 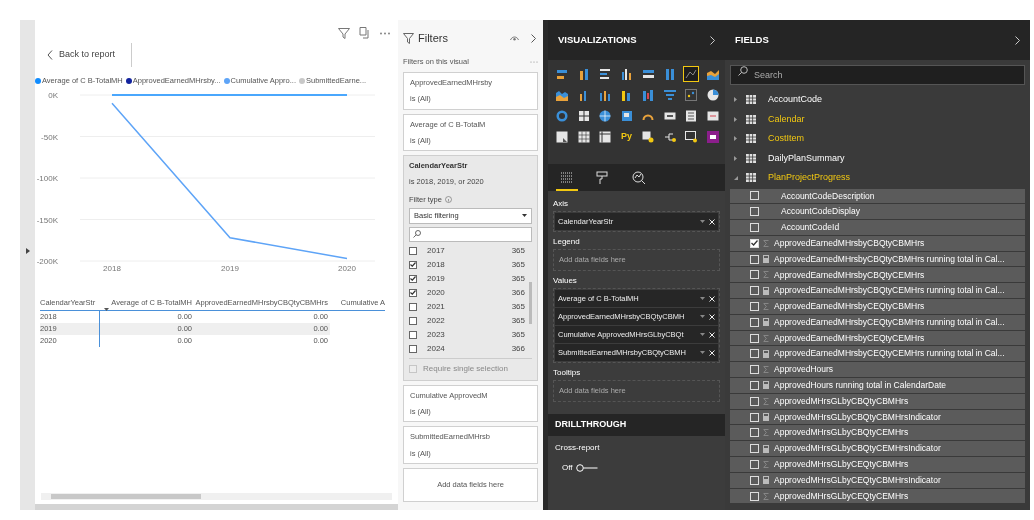 I want to click on field-item: ApprovedMHrsGLbyCEQtyCBMHrsIndicator, so click(x=877, y=480).